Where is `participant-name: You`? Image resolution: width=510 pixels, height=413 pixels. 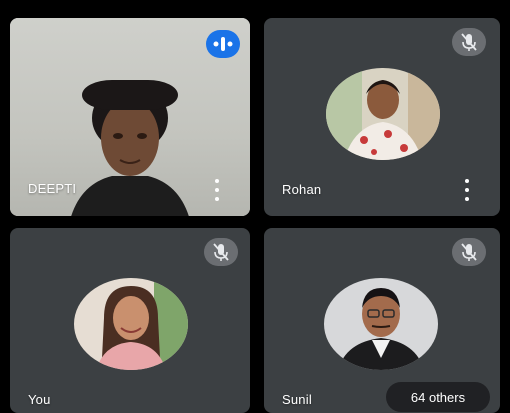
participant-name: You is located at coordinates (39, 399).